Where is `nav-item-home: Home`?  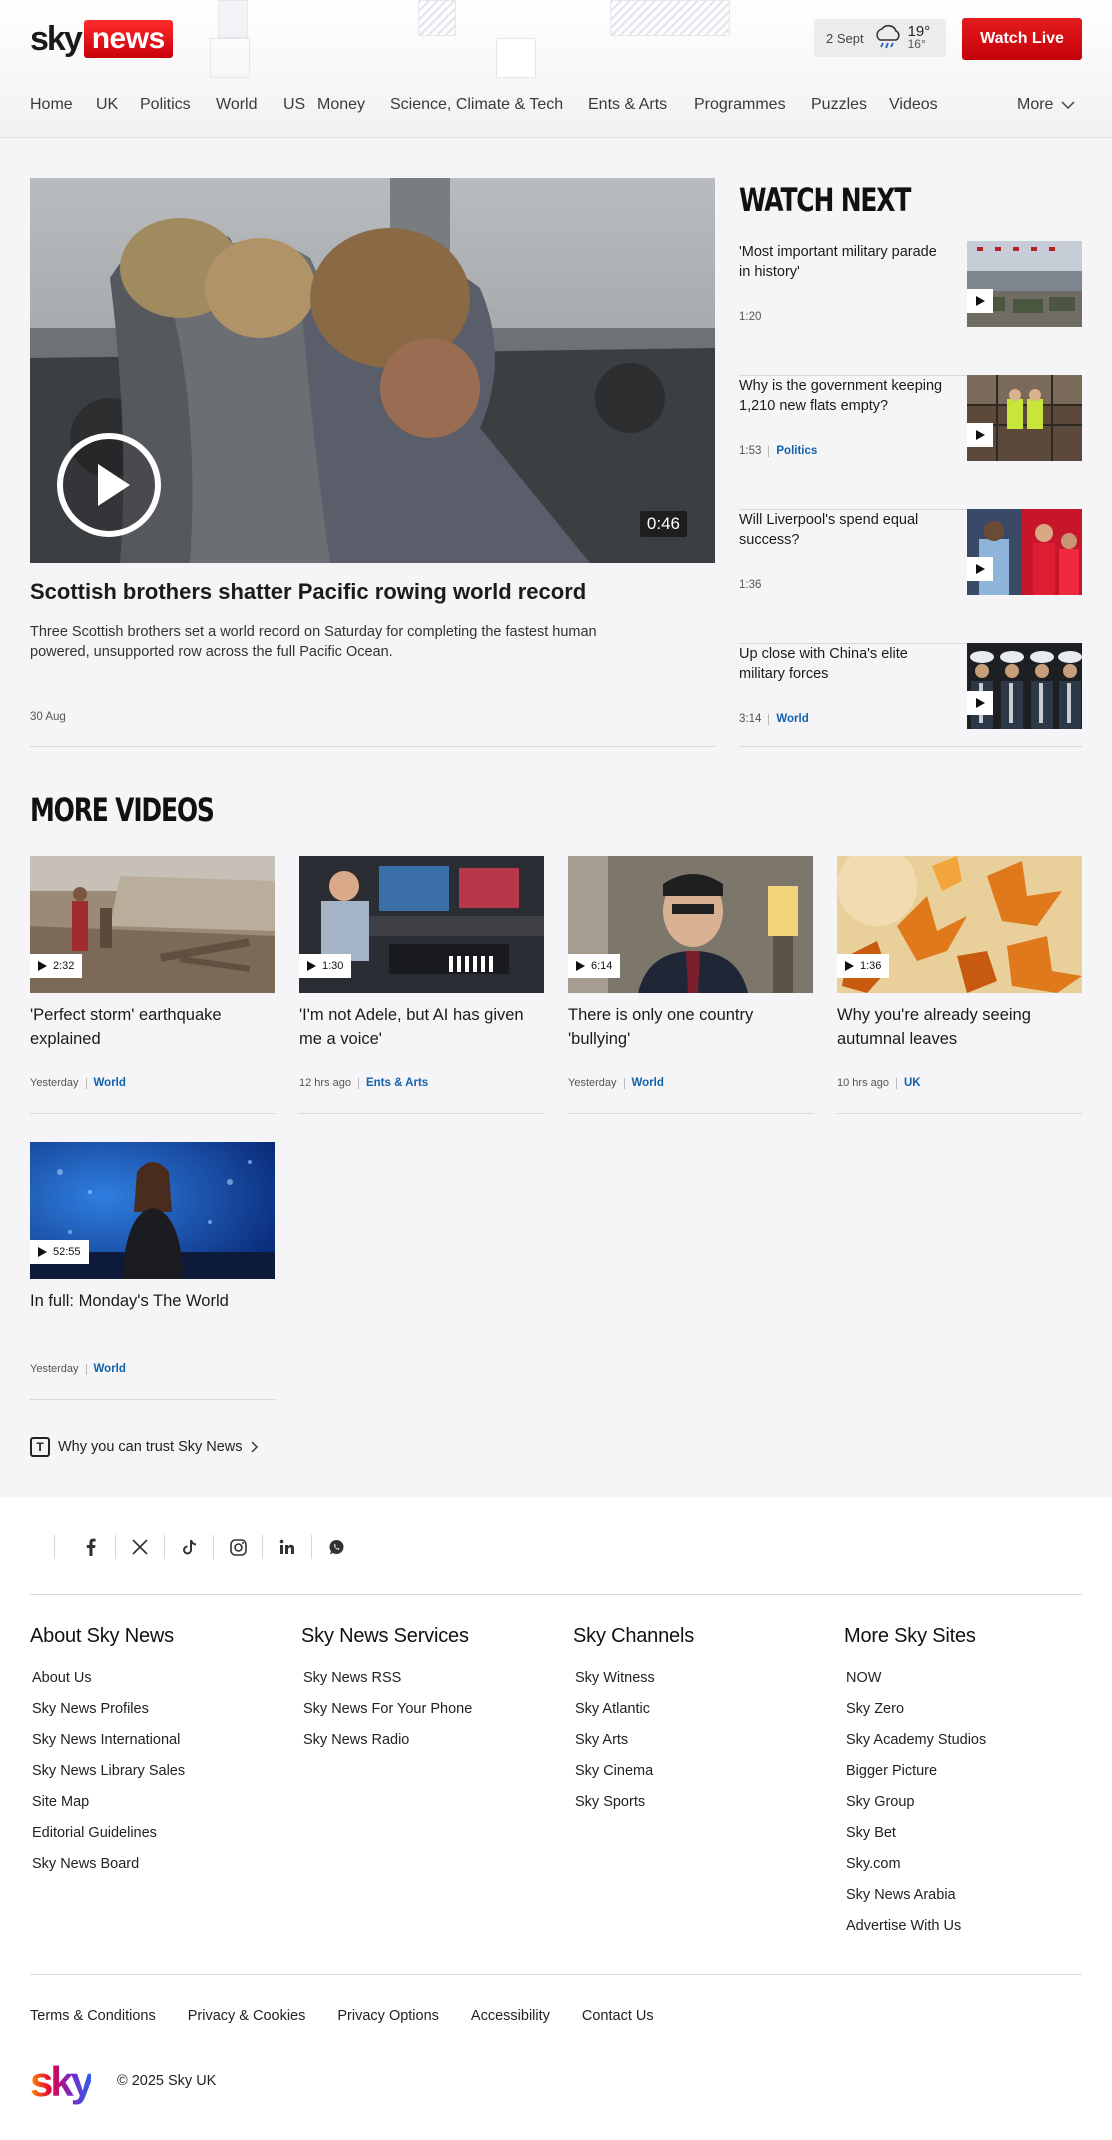 nav-item-home: Home is located at coordinates (63, 107).